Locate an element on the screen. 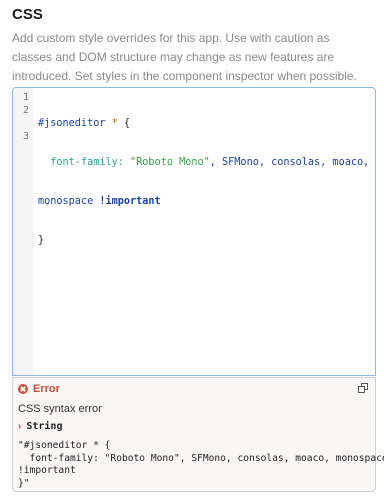  code-line: #jsoneditor * { is located at coordinates (204, 123).